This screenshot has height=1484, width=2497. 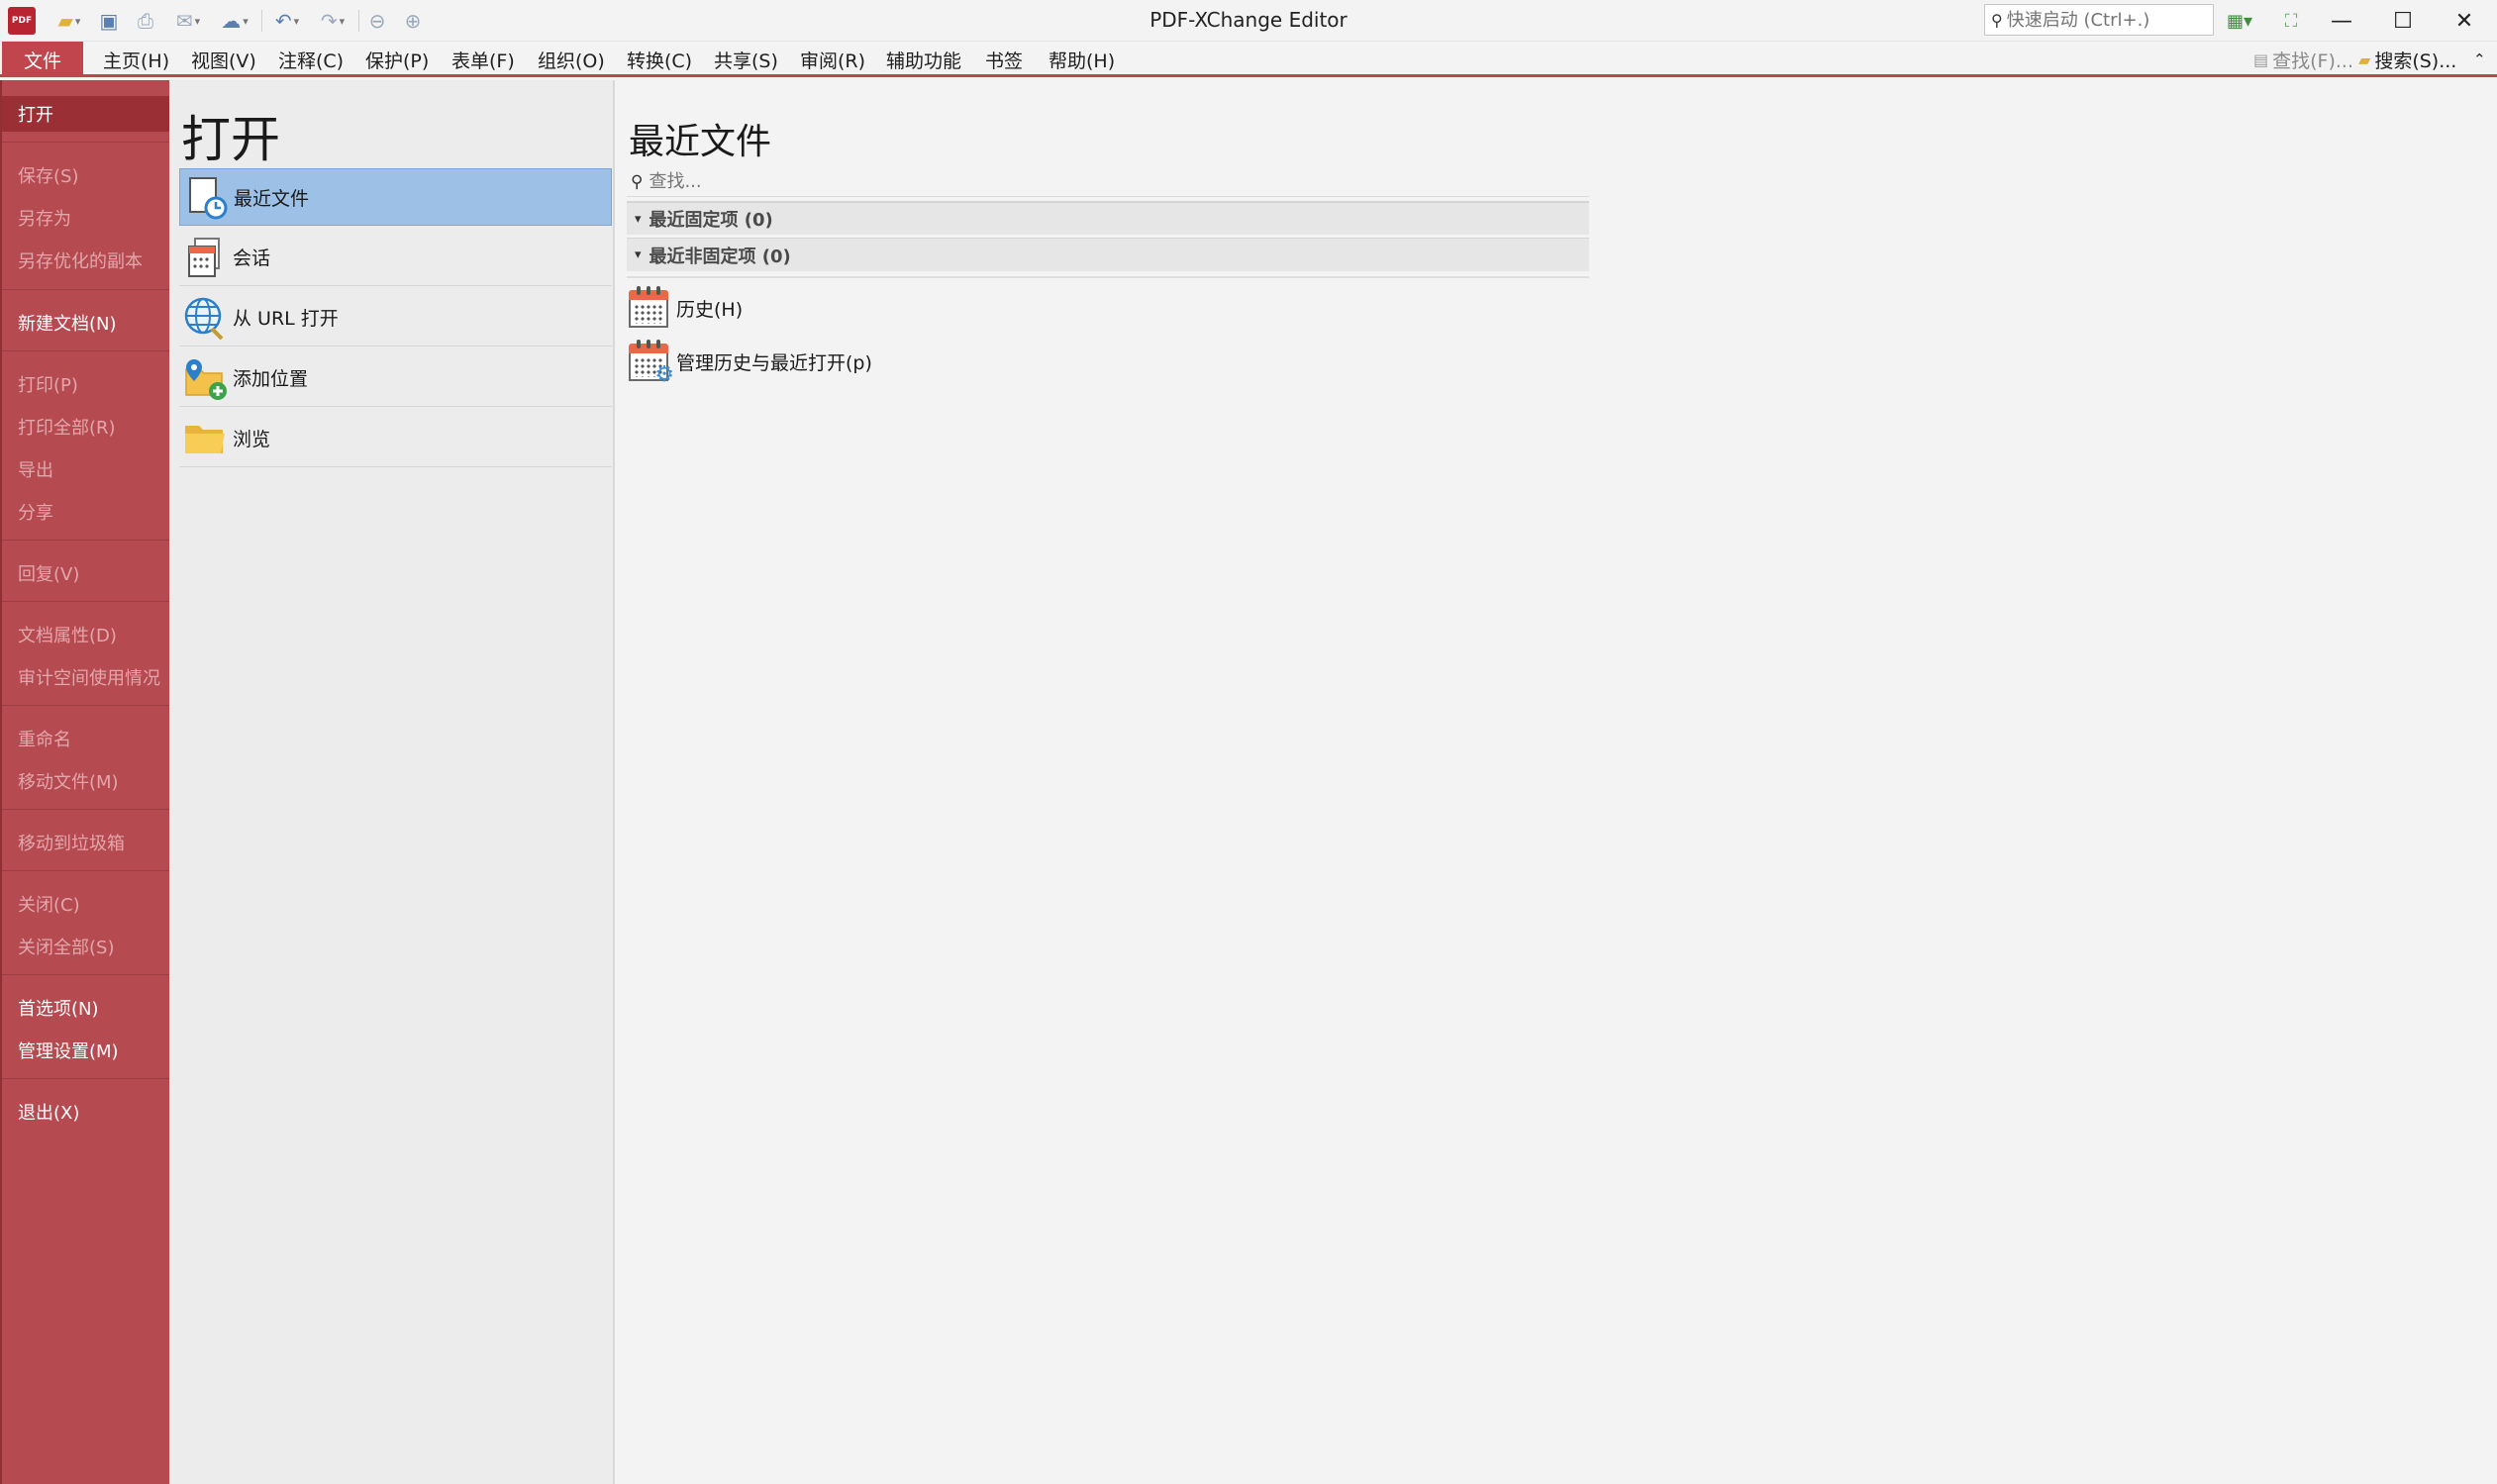 I want to click on menu-home: 主页(H), so click(x=136, y=59).